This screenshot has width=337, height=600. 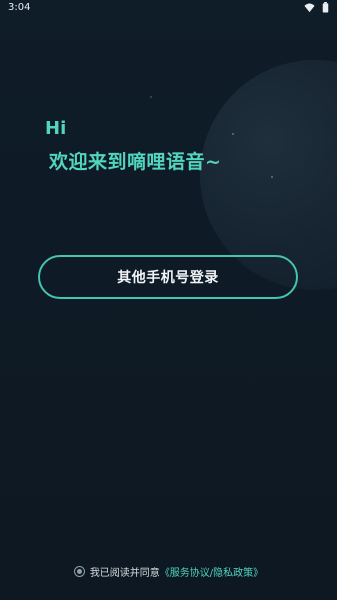 I want to click on radio-dot, so click(x=79, y=571).